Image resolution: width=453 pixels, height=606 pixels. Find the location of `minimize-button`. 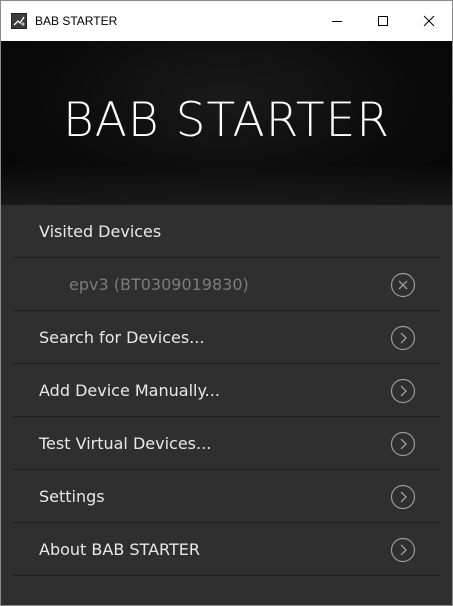

minimize-button is located at coordinates (337, 21).